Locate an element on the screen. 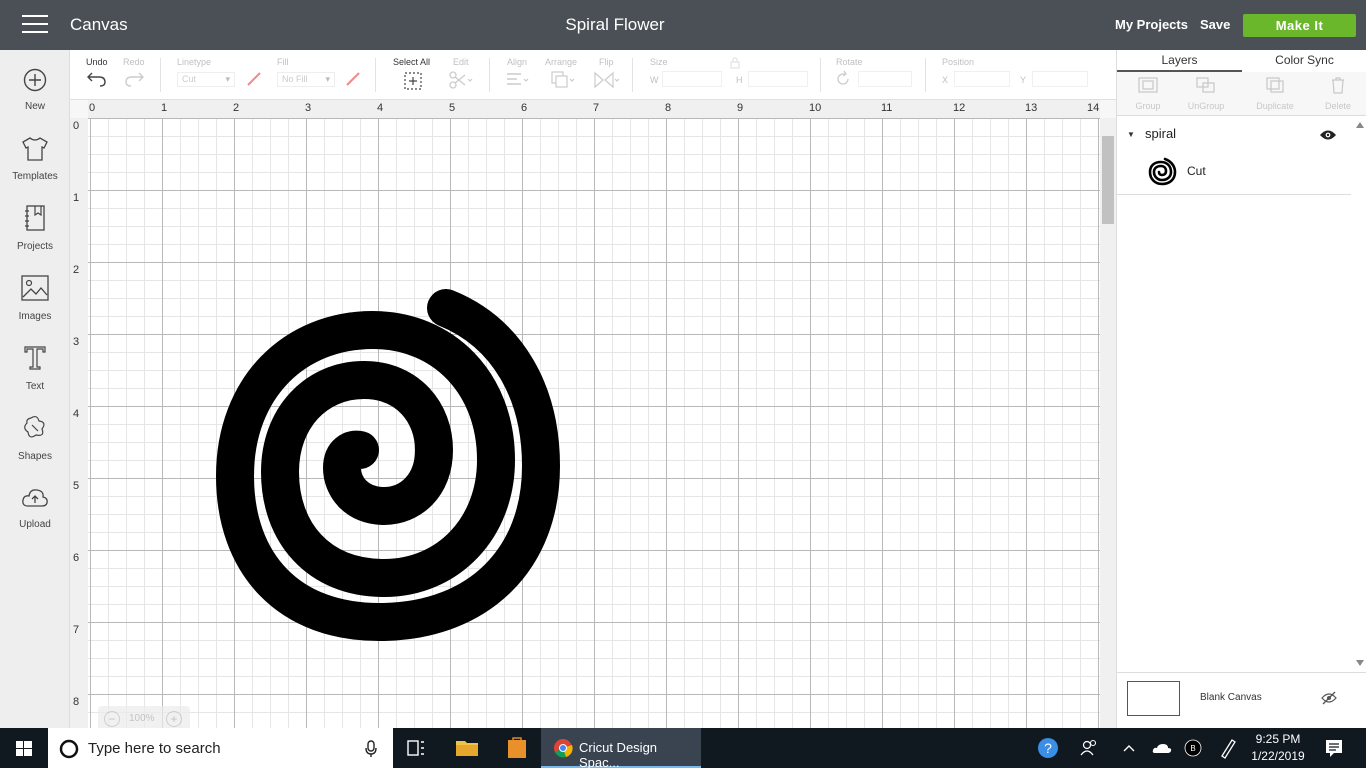 The height and width of the screenshot is (768, 1366). arrange-label: Arrange is located at coordinates (561, 62).